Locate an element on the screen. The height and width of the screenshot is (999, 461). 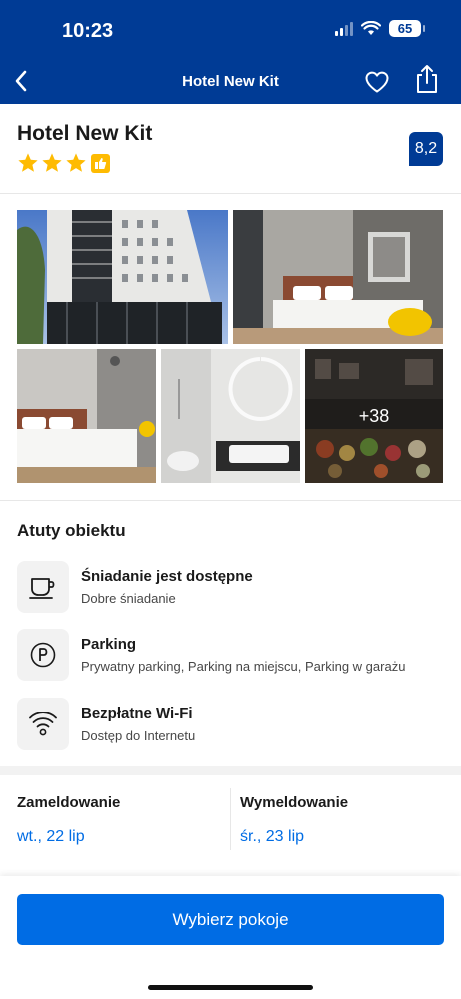
feature-title: Parking is located at coordinates (109, 644).